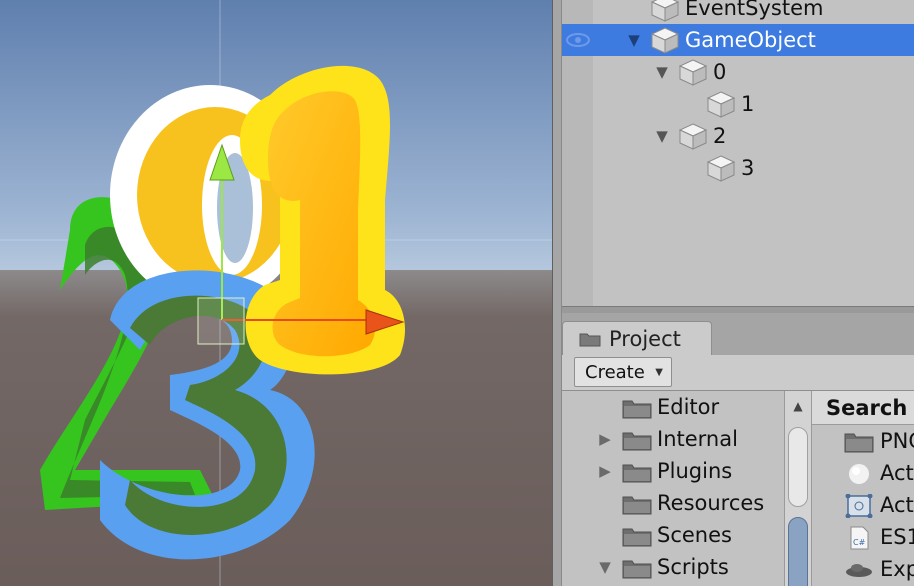  I want to click on svg-text: C#, so click(859, 542).